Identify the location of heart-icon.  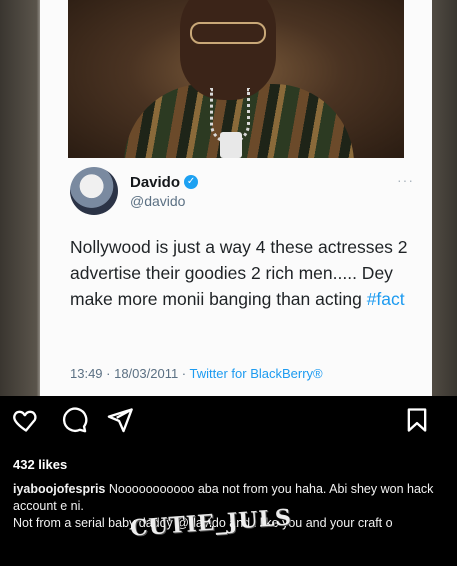
(26, 422).